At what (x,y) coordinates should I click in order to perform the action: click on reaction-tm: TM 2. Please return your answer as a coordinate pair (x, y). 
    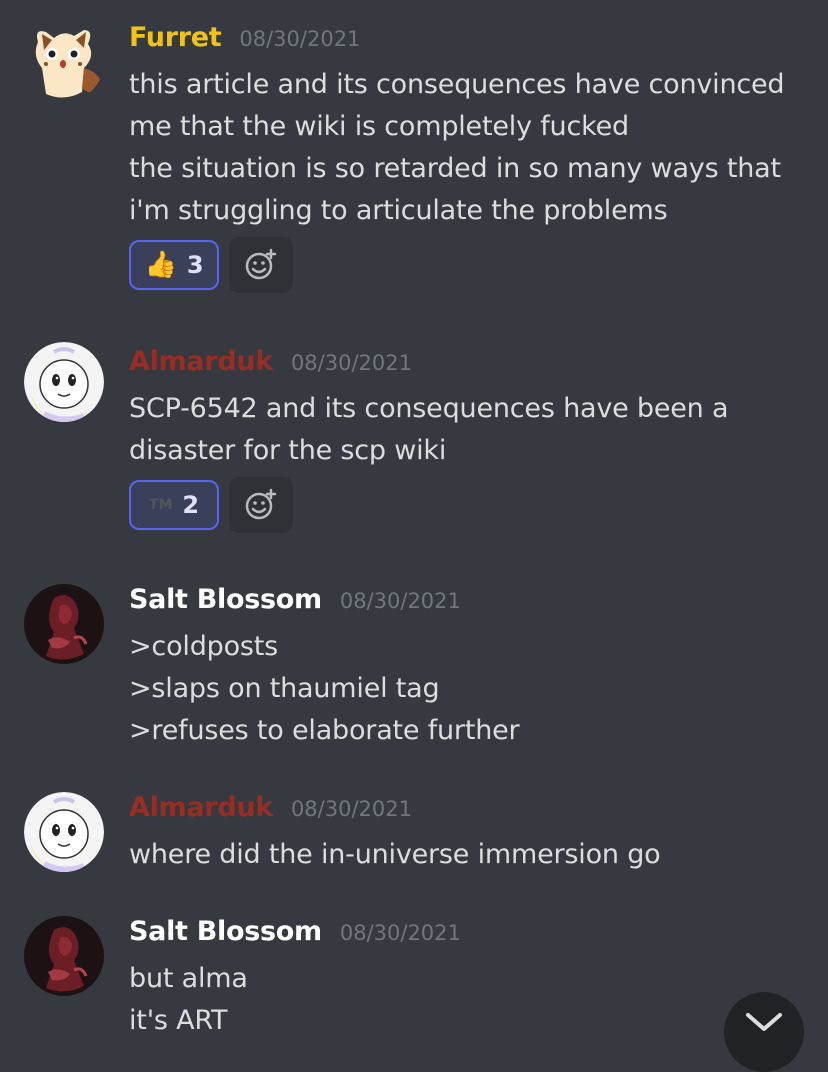
    Looking at the image, I should click on (174, 505).